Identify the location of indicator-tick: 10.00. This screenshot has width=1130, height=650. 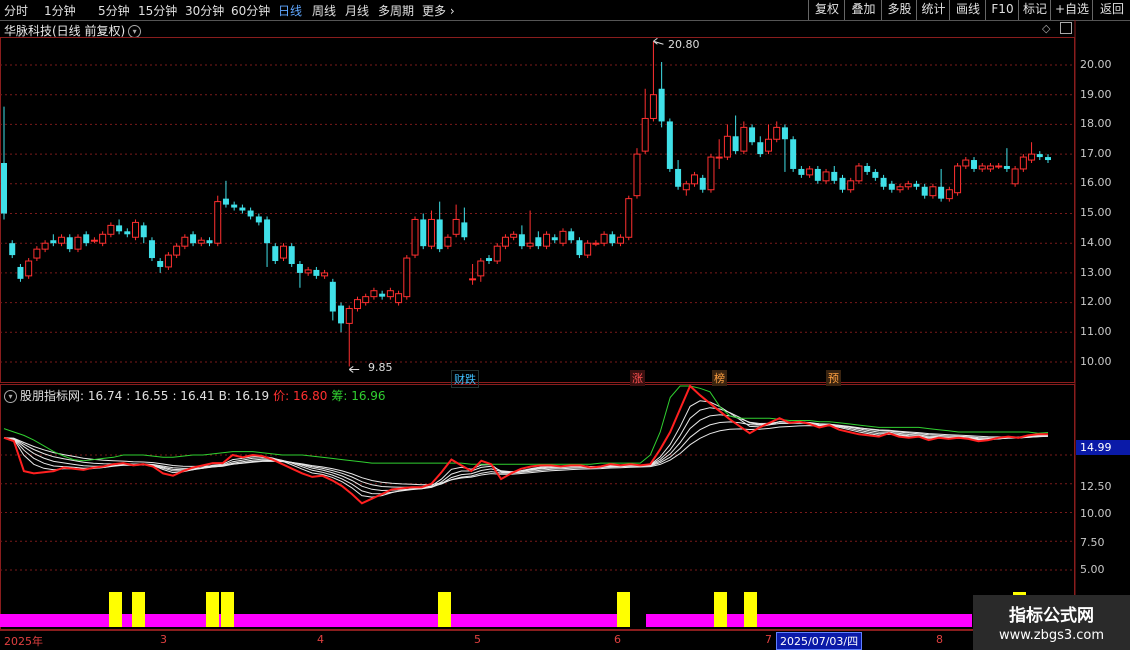
(1096, 513).